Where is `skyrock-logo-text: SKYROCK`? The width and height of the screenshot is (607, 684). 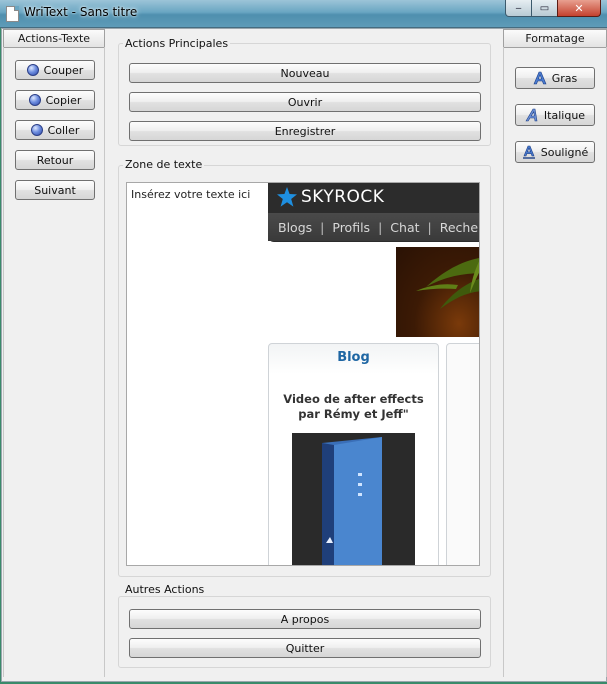 skyrock-logo-text: SKYROCK is located at coordinates (343, 197).